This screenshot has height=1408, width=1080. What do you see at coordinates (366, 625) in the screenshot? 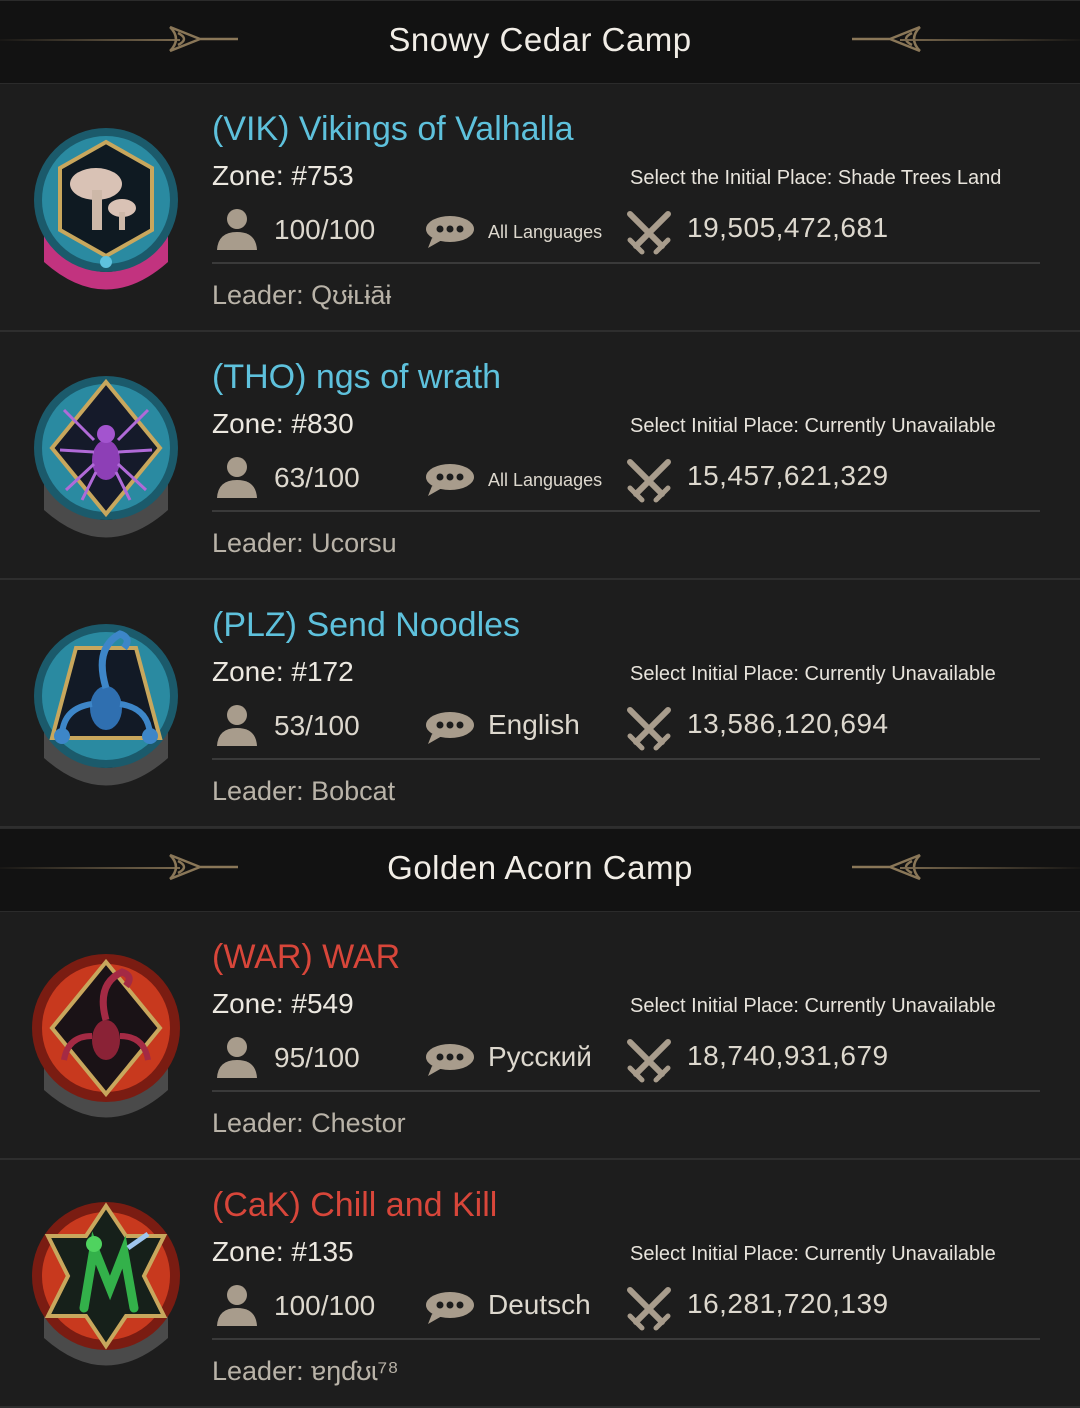
I see `alliance-name: (PLZ) Send Noodles` at bounding box center [366, 625].